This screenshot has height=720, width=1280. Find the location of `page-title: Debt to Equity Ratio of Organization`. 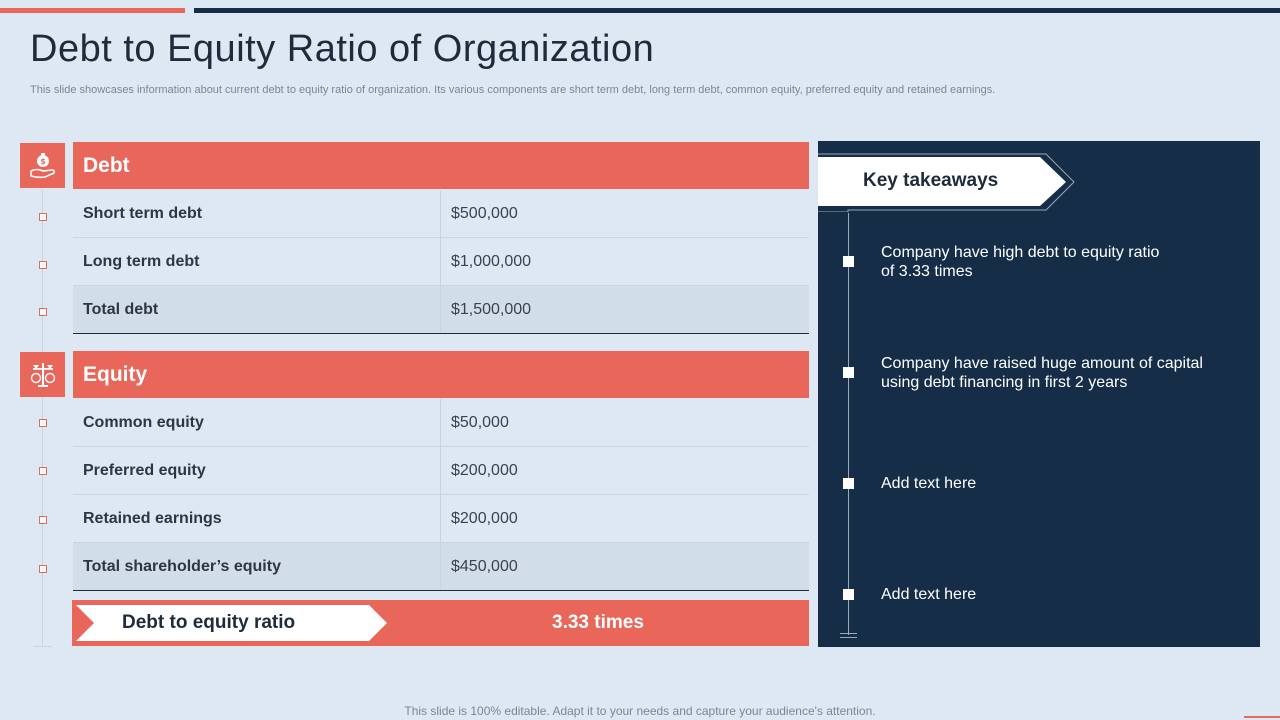

page-title: Debt to Equity Ratio of Organization is located at coordinates (342, 49).